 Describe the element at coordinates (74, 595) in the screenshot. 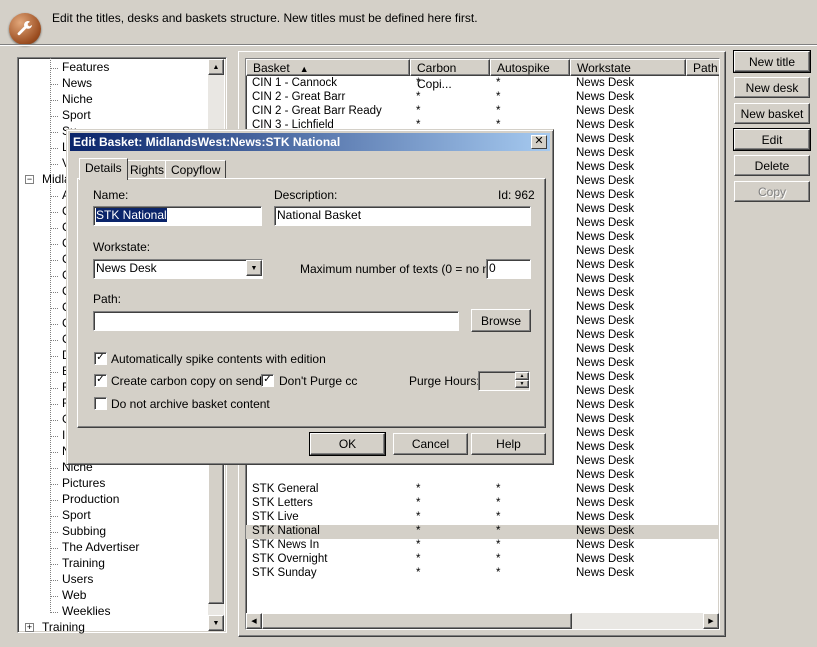

I see `tree-item: Web` at that location.